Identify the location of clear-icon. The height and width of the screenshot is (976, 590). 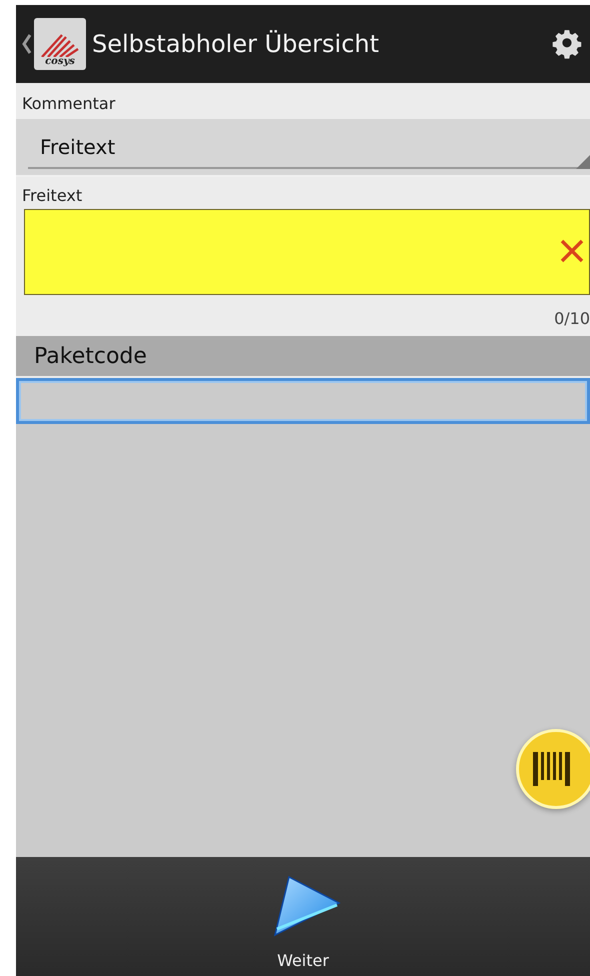
(572, 251).